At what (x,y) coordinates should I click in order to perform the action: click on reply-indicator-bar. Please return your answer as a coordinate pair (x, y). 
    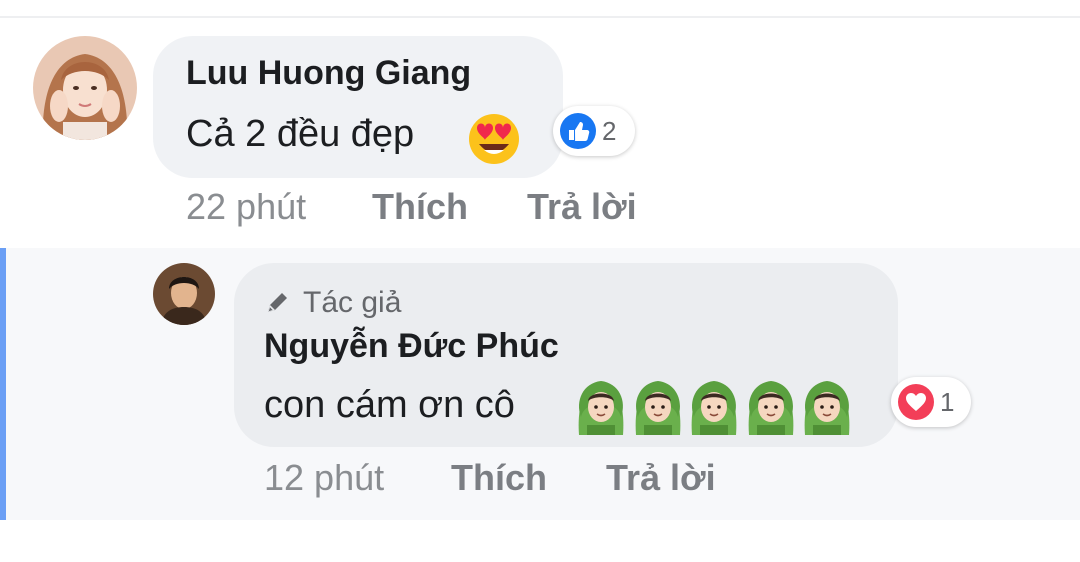
    Looking at the image, I should click on (3, 384).